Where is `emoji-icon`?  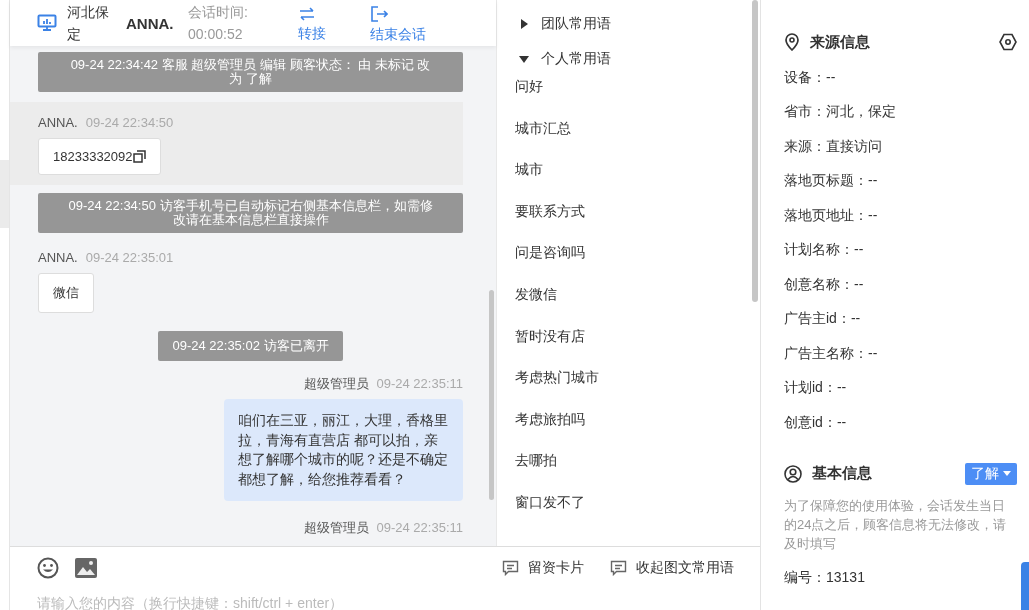 emoji-icon is located at coordinates (48, 568).